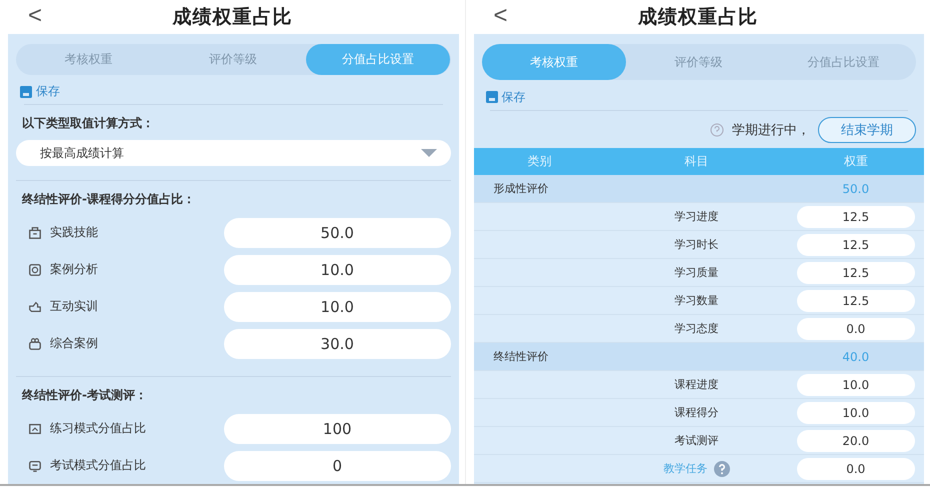  What do you see at coordinates (337, 343) in the screenshot?
I see `value-field: 30.0` at bounding box center [337, 343].